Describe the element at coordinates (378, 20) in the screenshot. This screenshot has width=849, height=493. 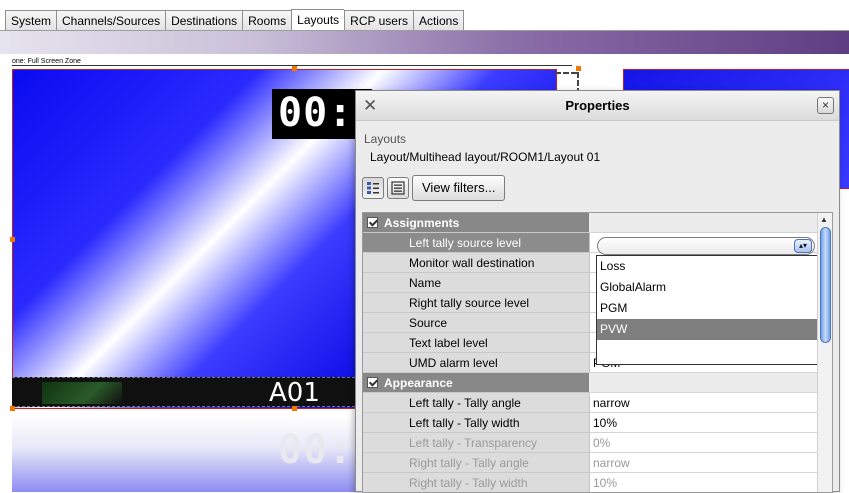
I see `tab-rcp-users: RCP users` at that location.